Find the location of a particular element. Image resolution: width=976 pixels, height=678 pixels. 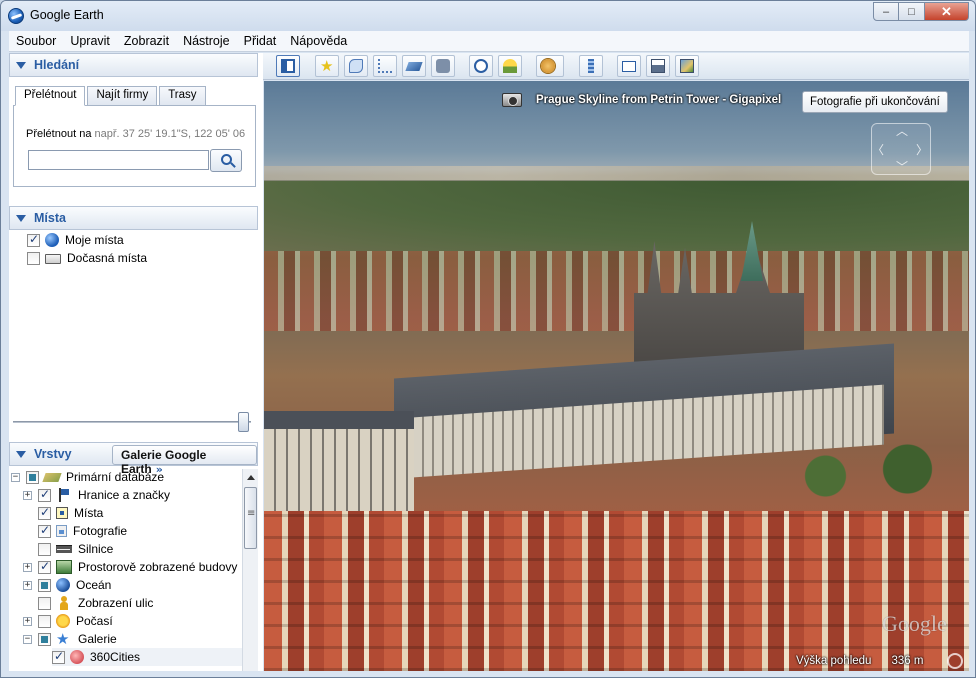

layer-360cities: 360Cities is located at coordinates (147, 657).